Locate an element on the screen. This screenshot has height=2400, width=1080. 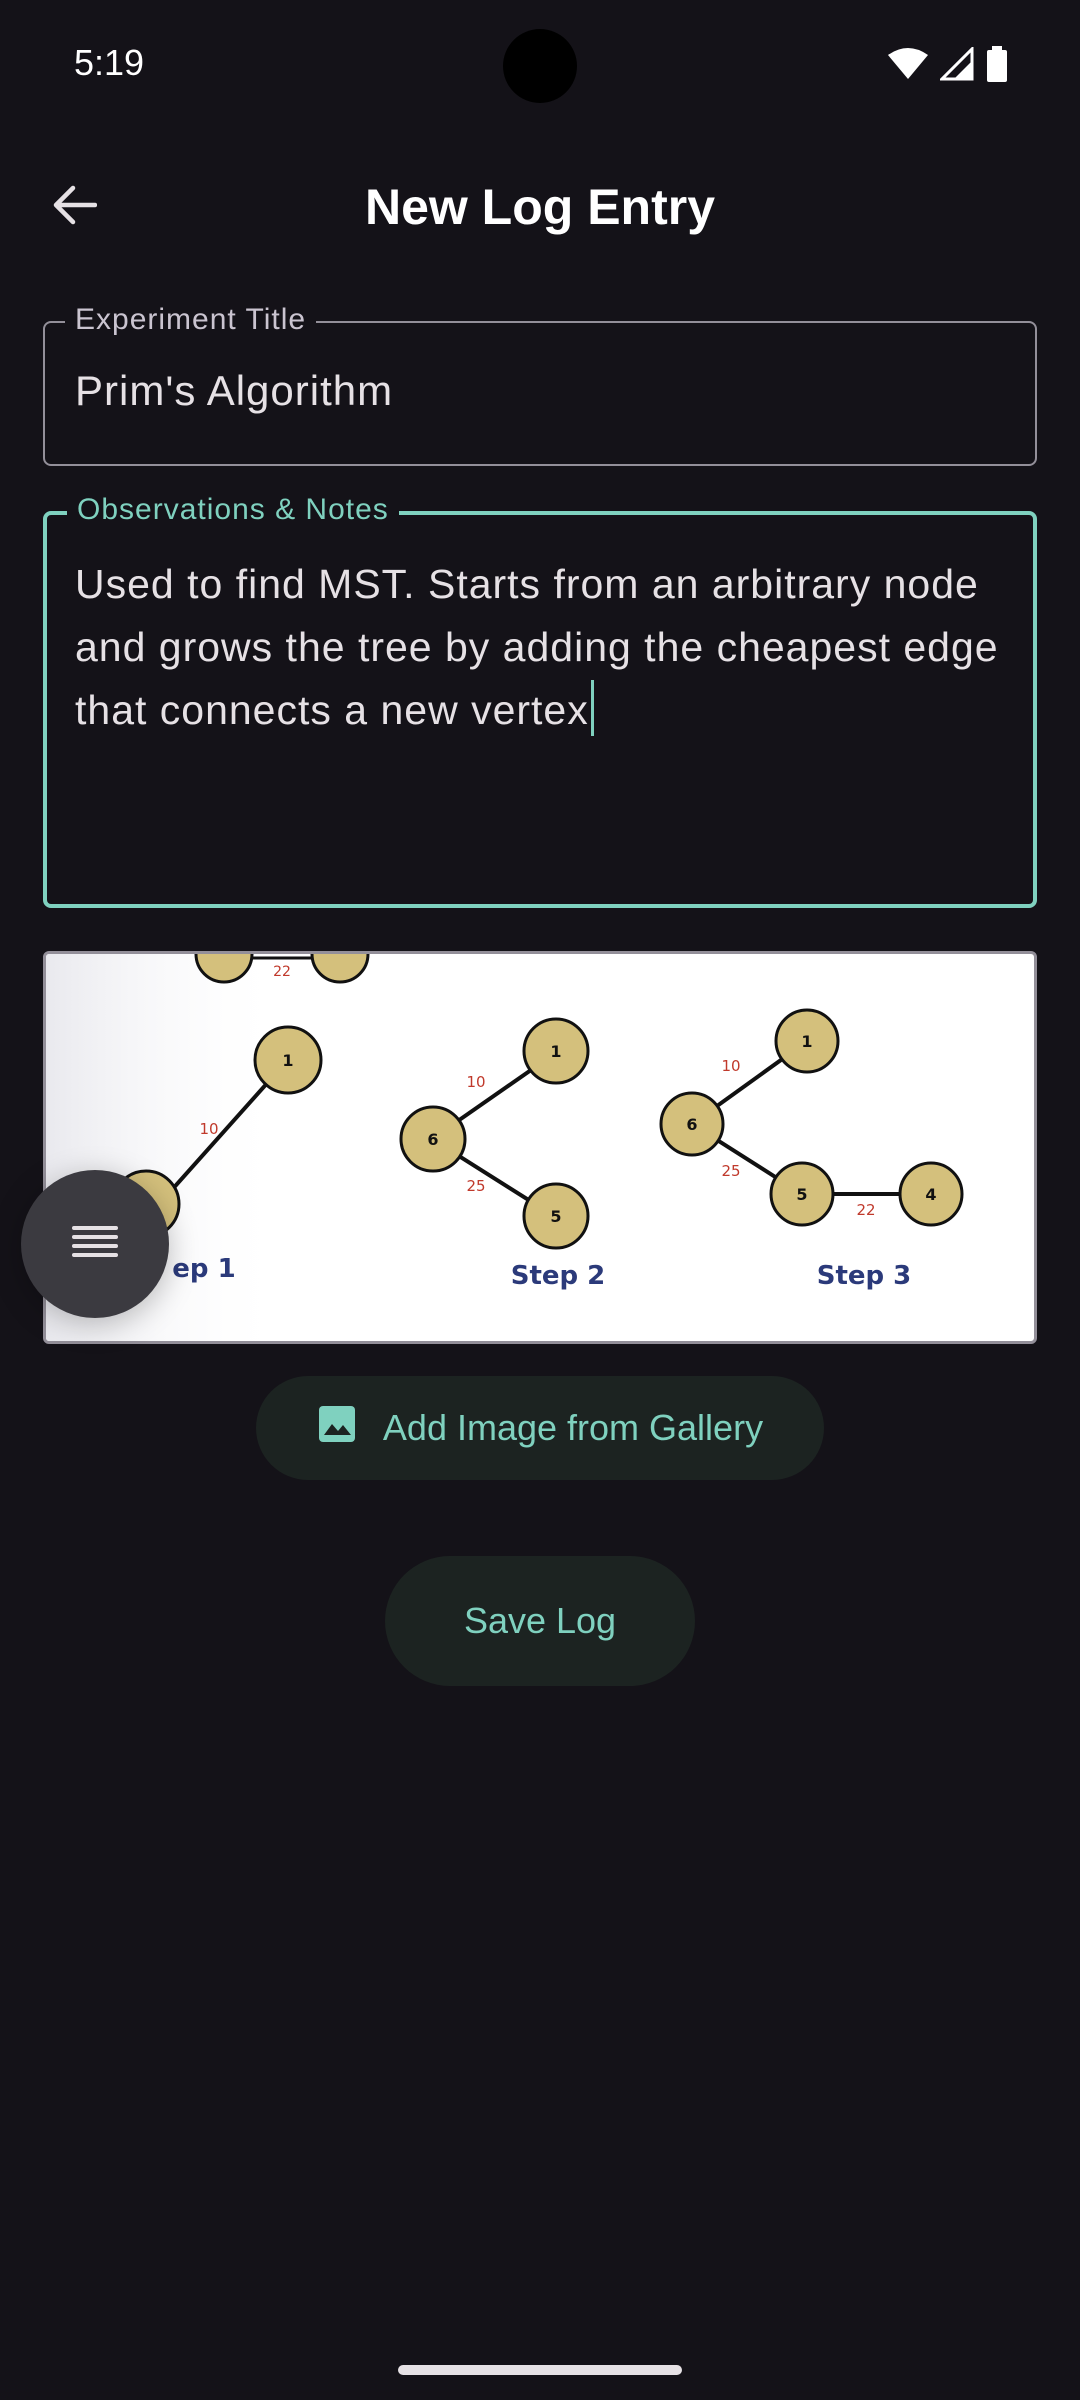
image-icon is located at coordinates (337, 1428).